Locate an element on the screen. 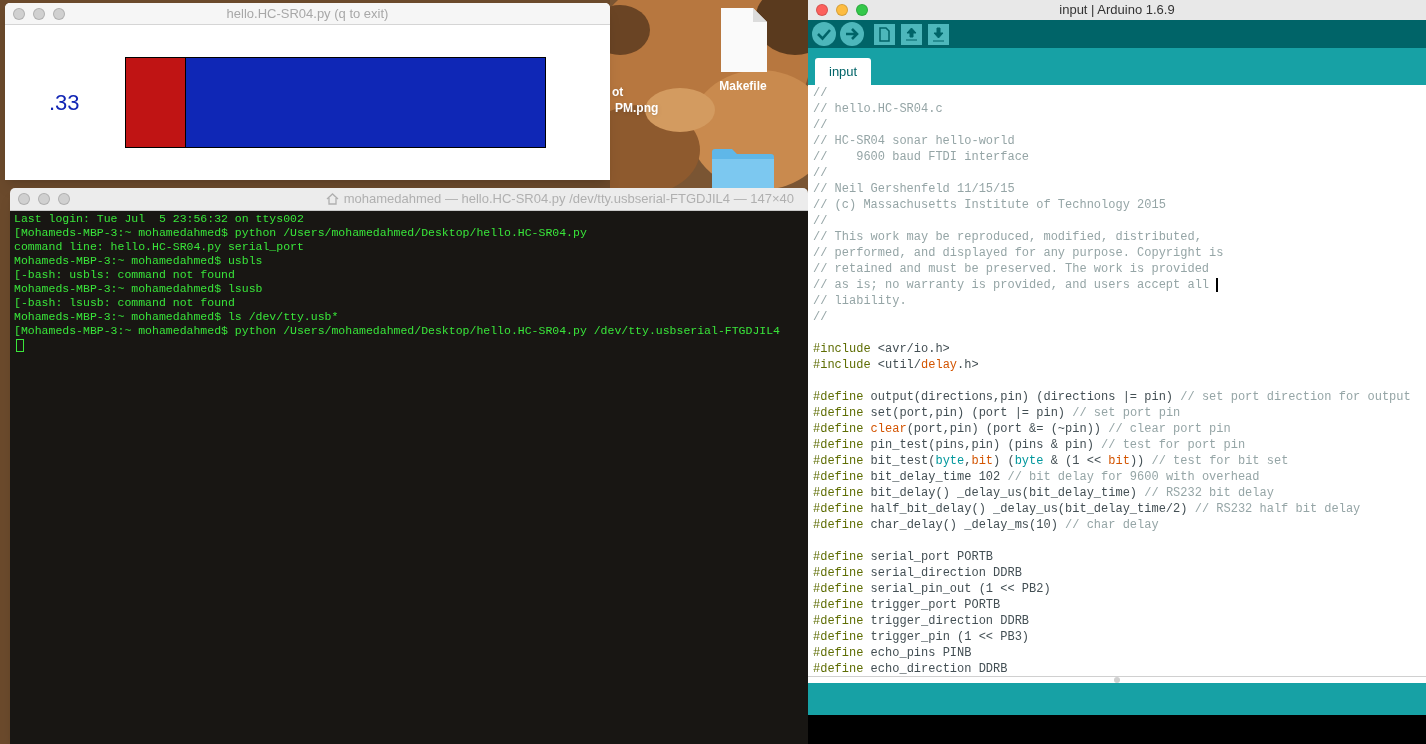  terminal-cursor is located at coordinates (20, 345).